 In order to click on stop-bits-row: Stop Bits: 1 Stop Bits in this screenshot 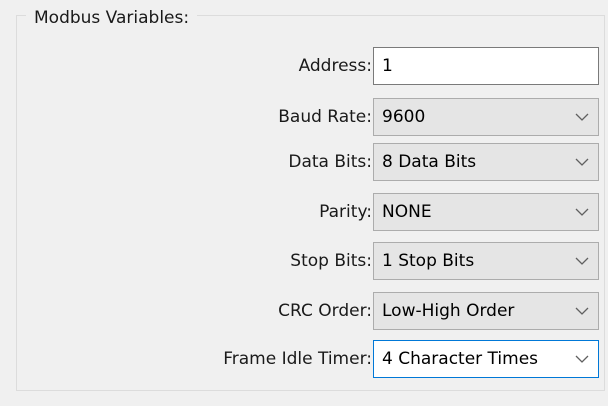, I will do `click(304, 261)`.